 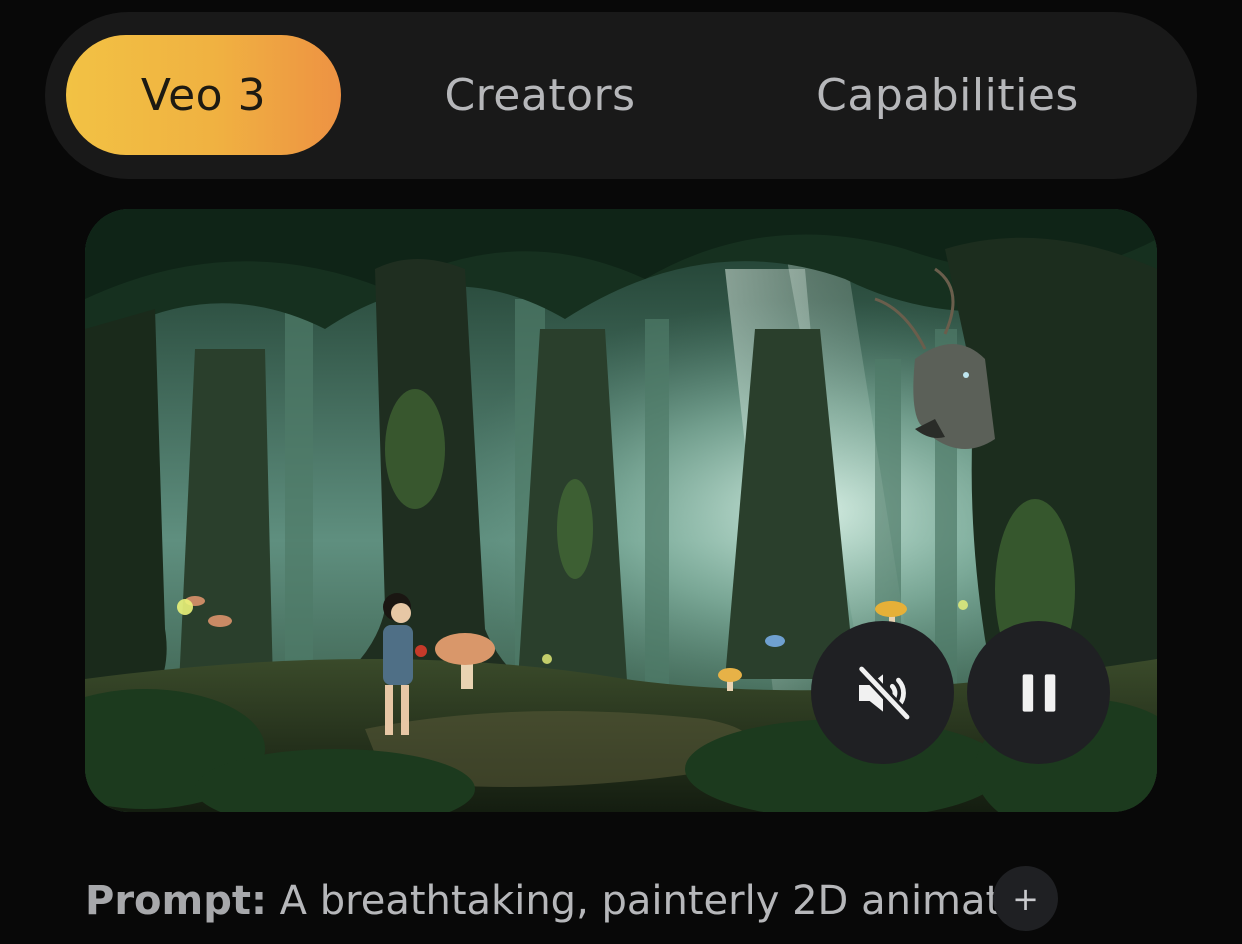 I want to click on tab-capabilities: Capabilities, so click(x=947, y=95).